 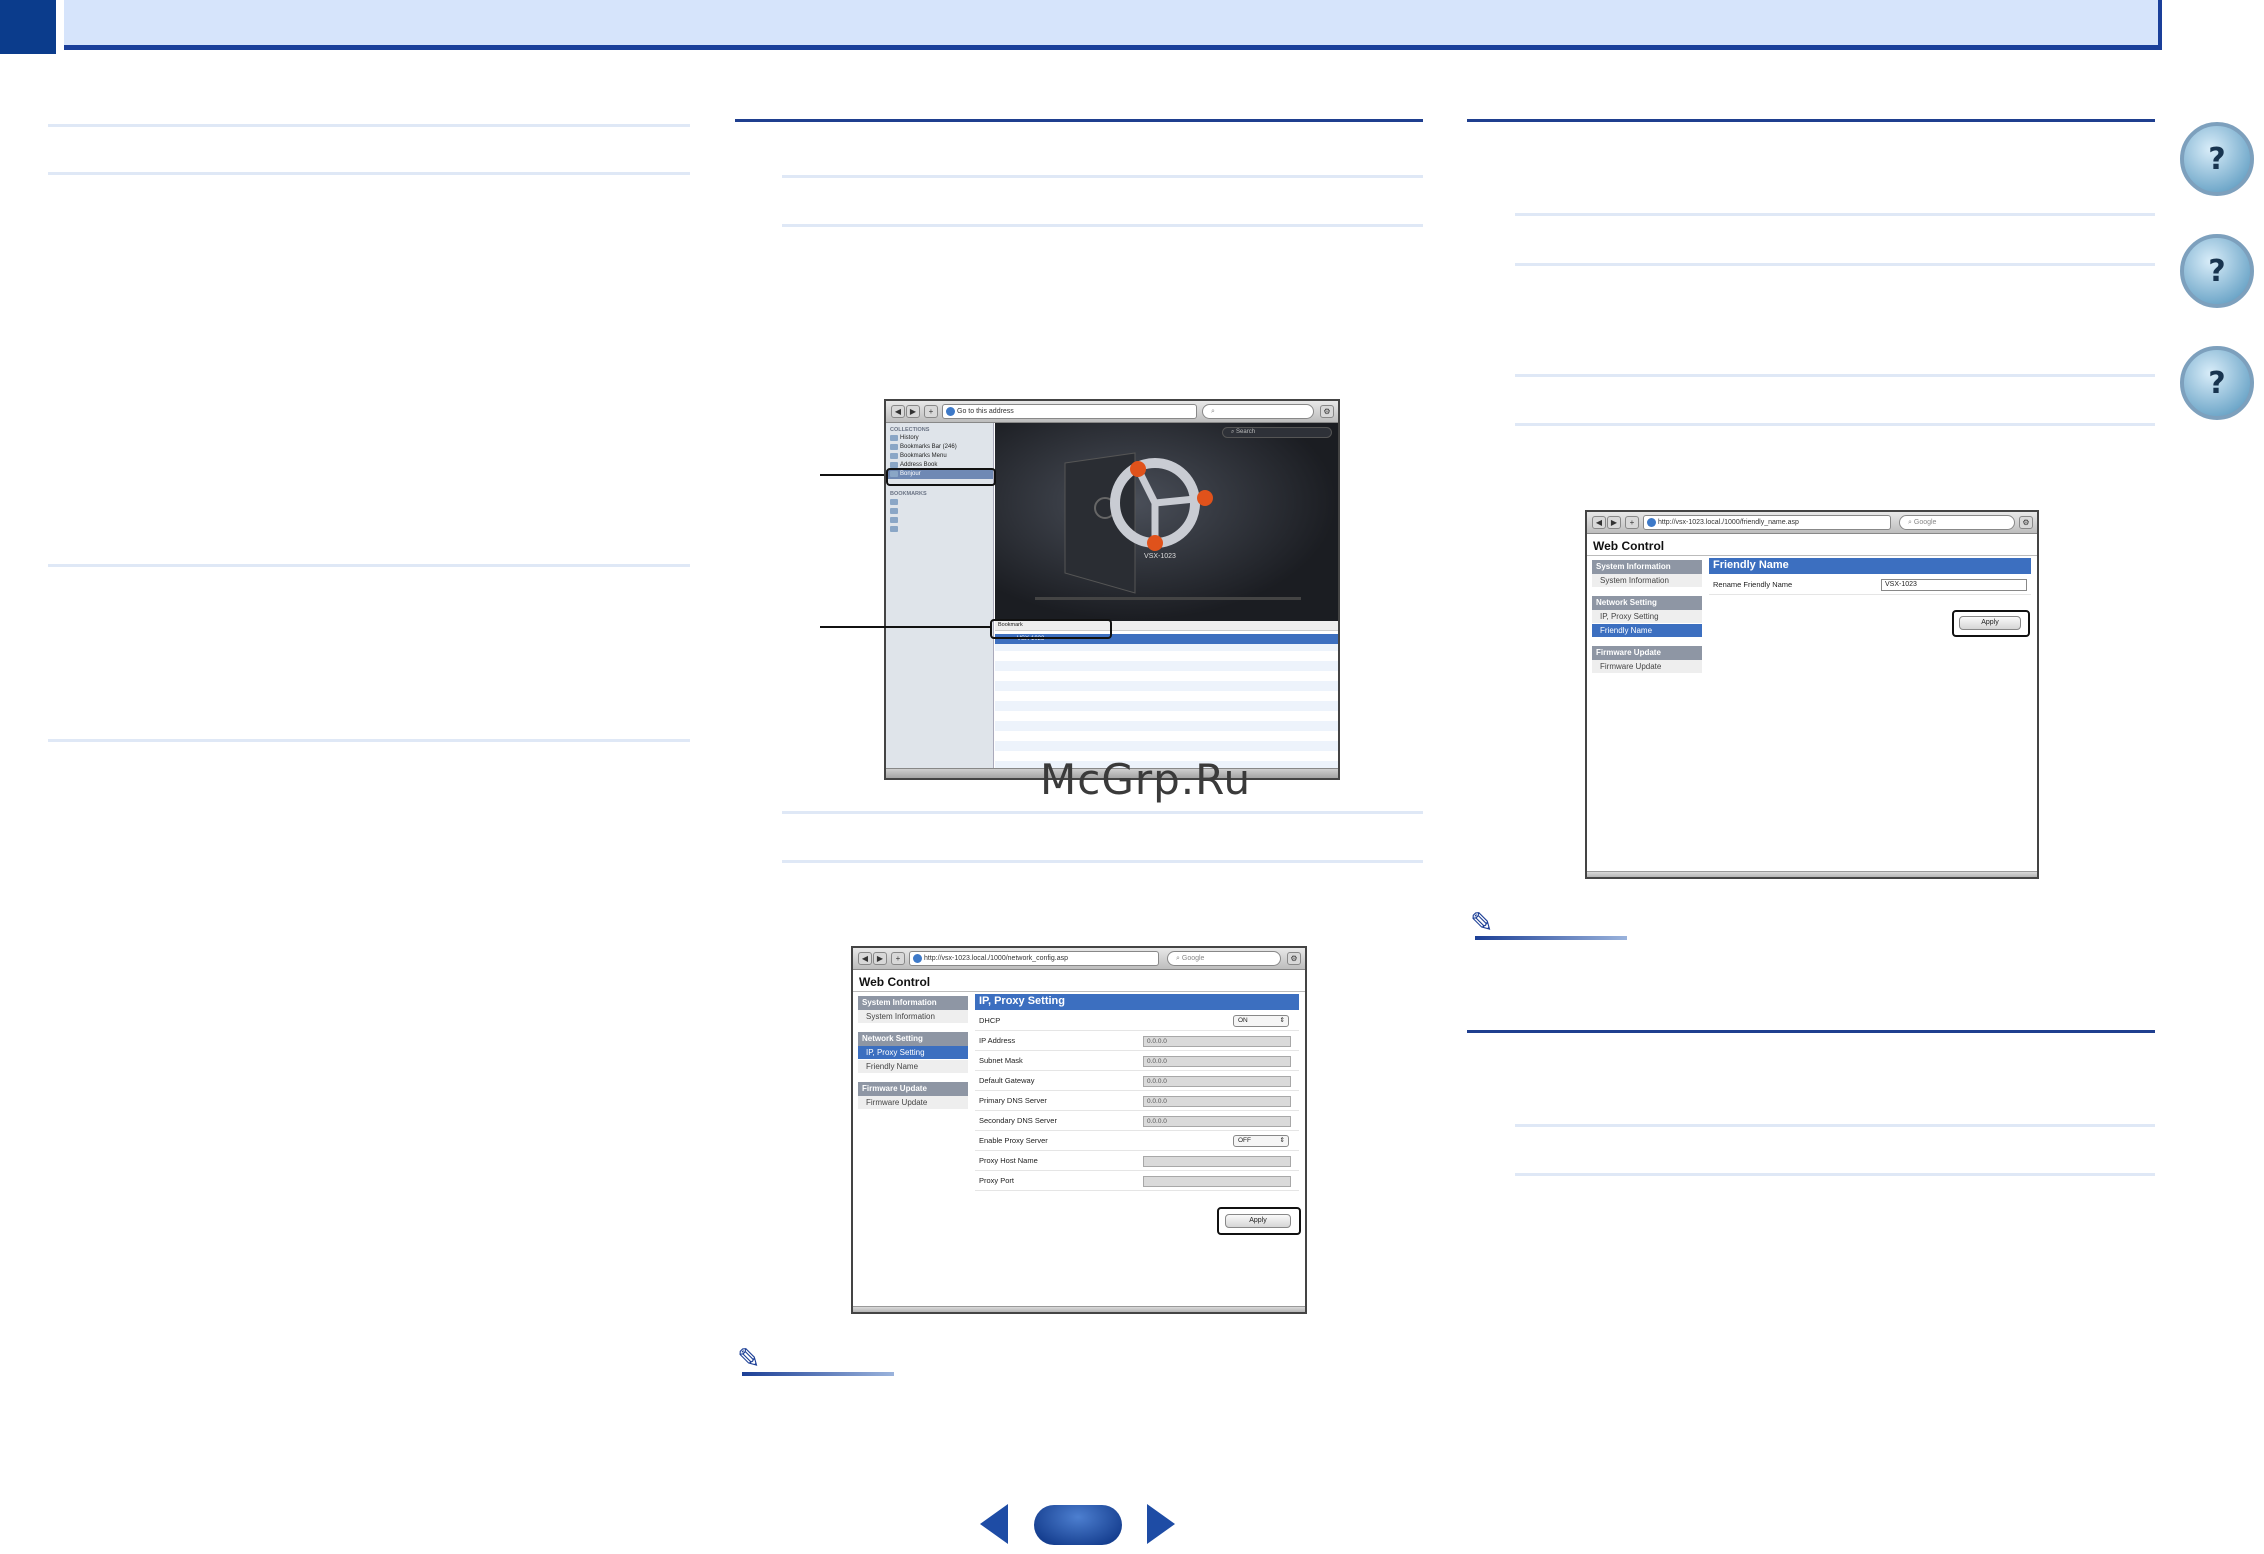 What do you see at coordinates (1217, 1041) in the screenshot?
I see `ip-field: 0.0.0.0` at bounding box center [1217, 1041].